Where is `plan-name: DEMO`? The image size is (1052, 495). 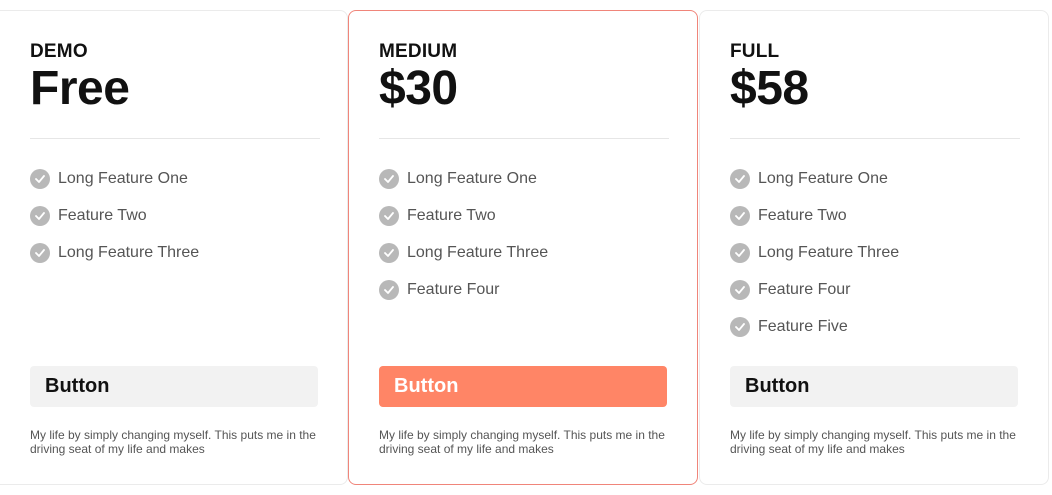 plan-name: DEMO is located at coordinates (59, 51).